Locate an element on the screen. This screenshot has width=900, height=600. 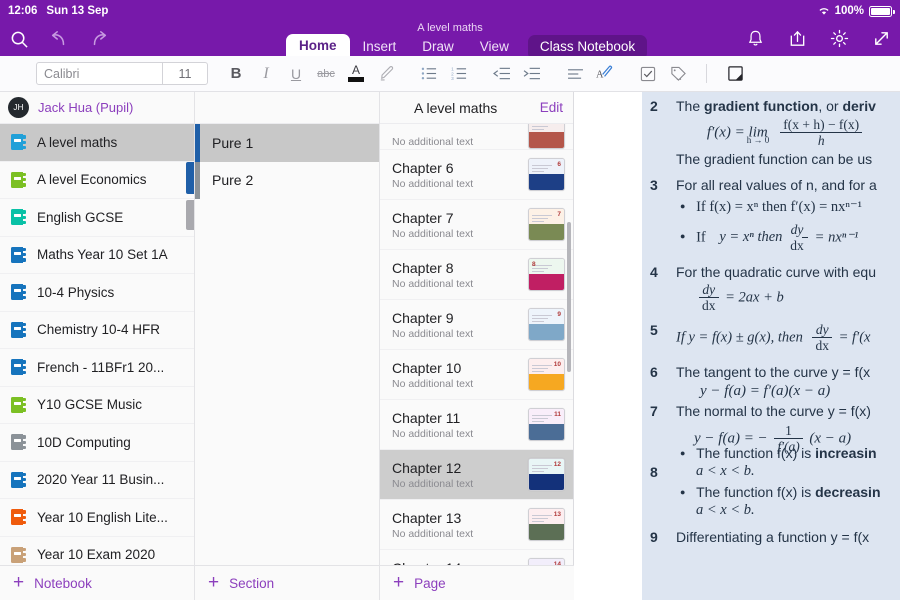
notebook-item: Maths Year 10 Set 1A is located at coordinates (97, 255).